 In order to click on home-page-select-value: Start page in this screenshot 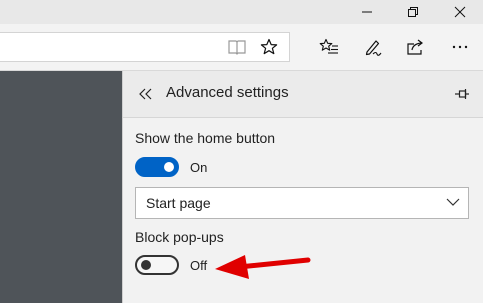, I will do `click(178, 203)`.